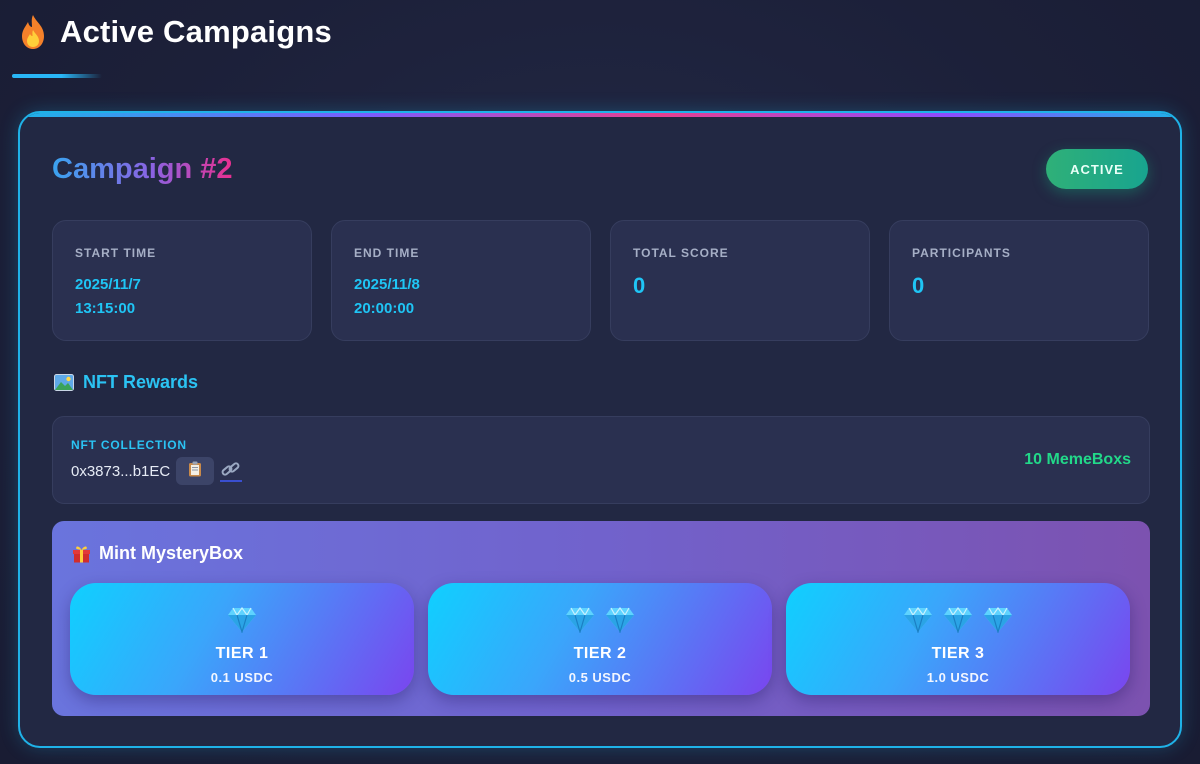 This screenshot has width=1200, height=764. Describe the element at coordinates (600, 639) in the screenshot. I see `tier-2-card: TIER 2 0.5 USDC` at that location.